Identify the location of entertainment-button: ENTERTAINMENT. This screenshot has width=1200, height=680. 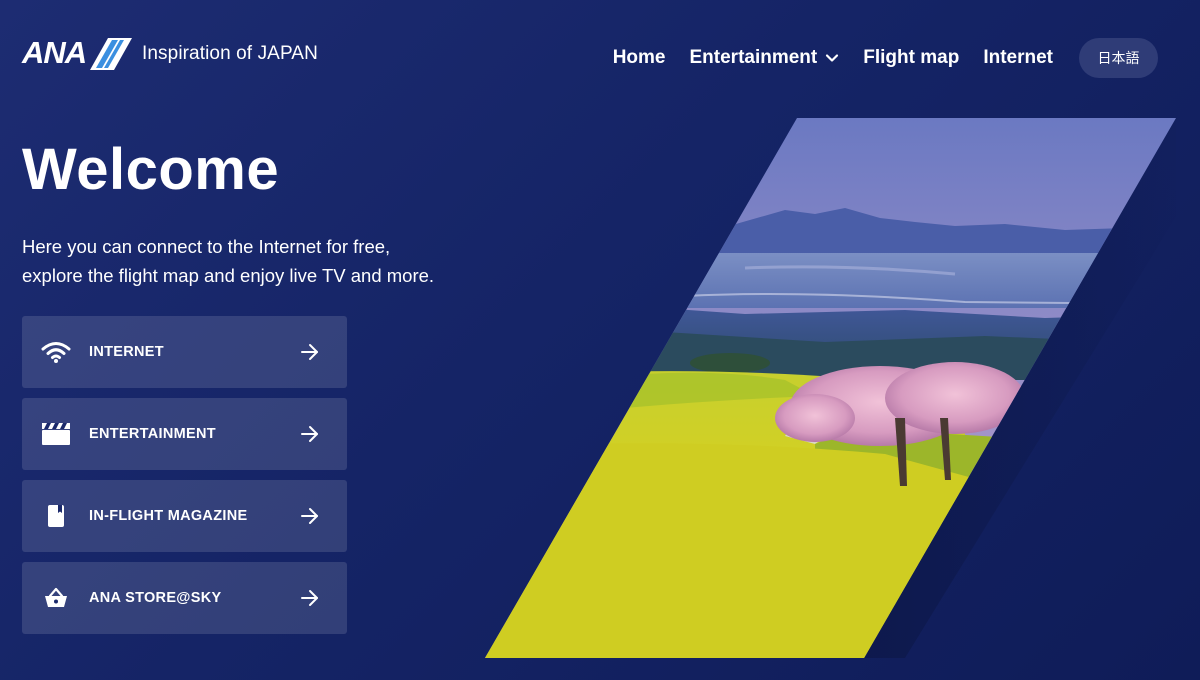
(184, 434).